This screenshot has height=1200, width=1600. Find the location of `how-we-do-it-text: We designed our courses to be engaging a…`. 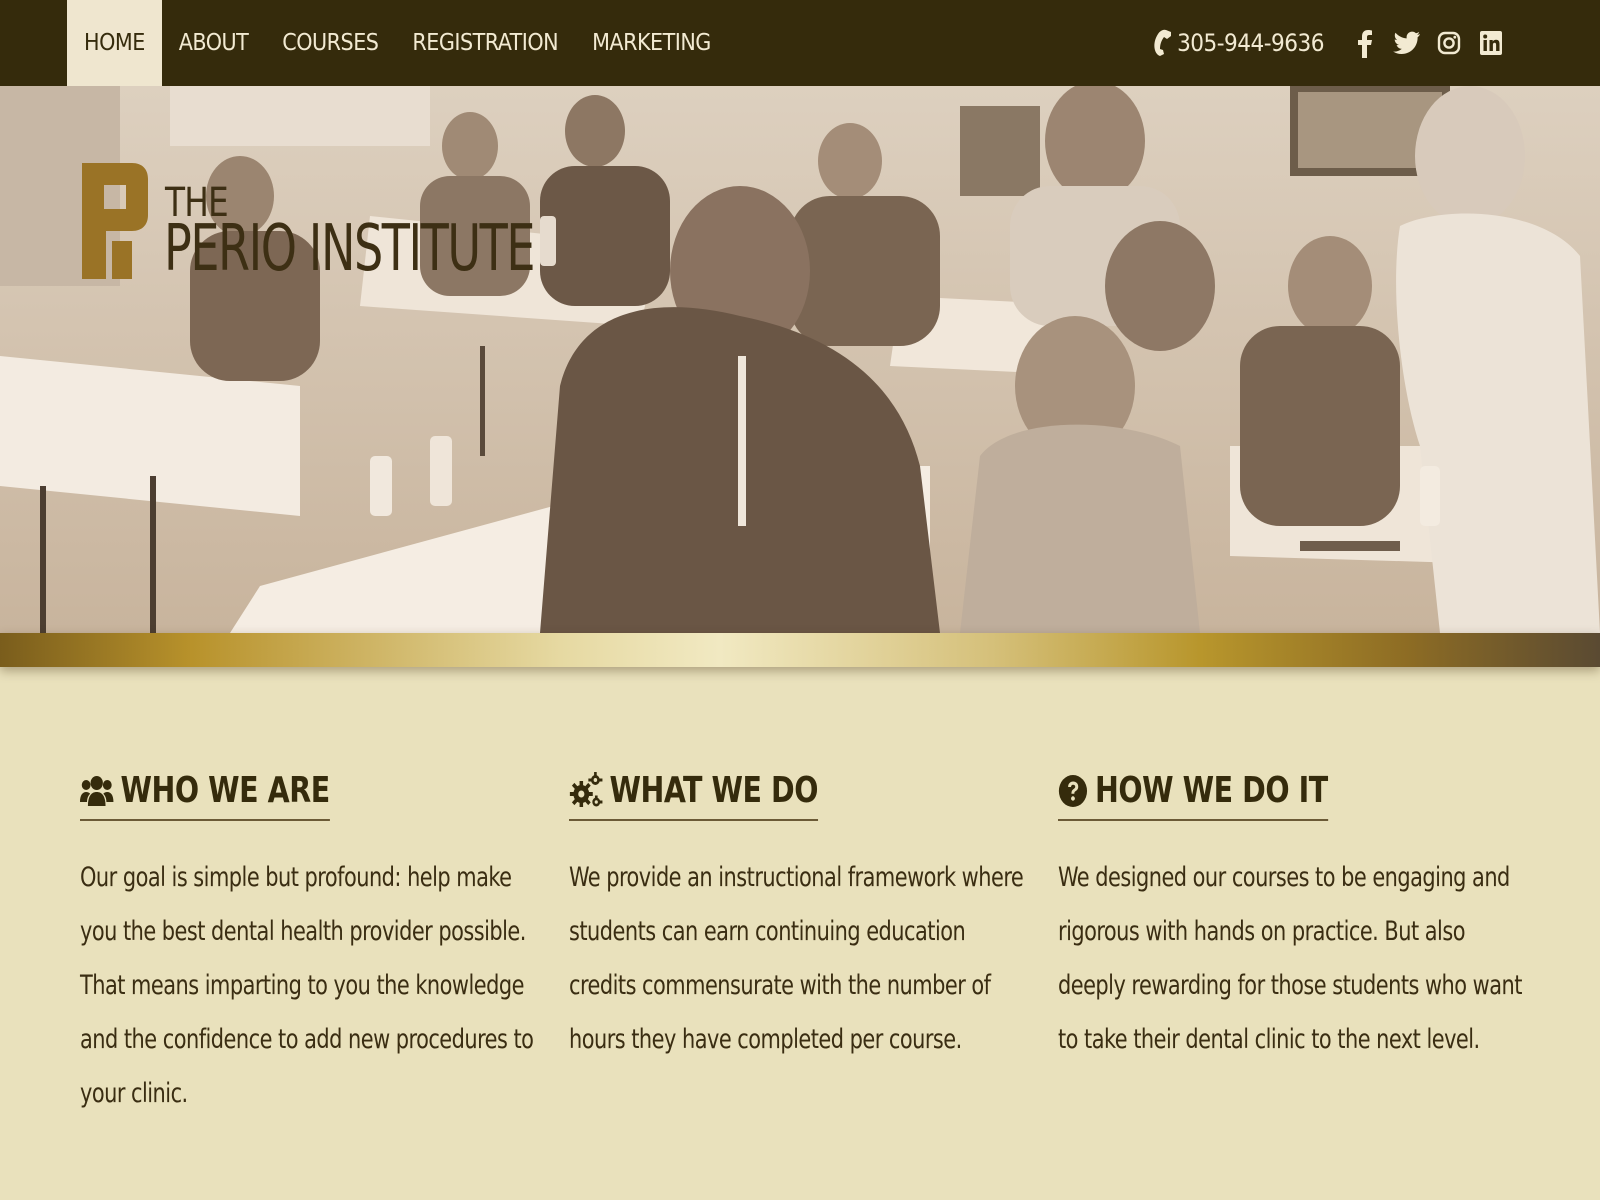

how-we-do-it-text: We designed our courses to be engaging a… is located at coordinates (1290, 958).